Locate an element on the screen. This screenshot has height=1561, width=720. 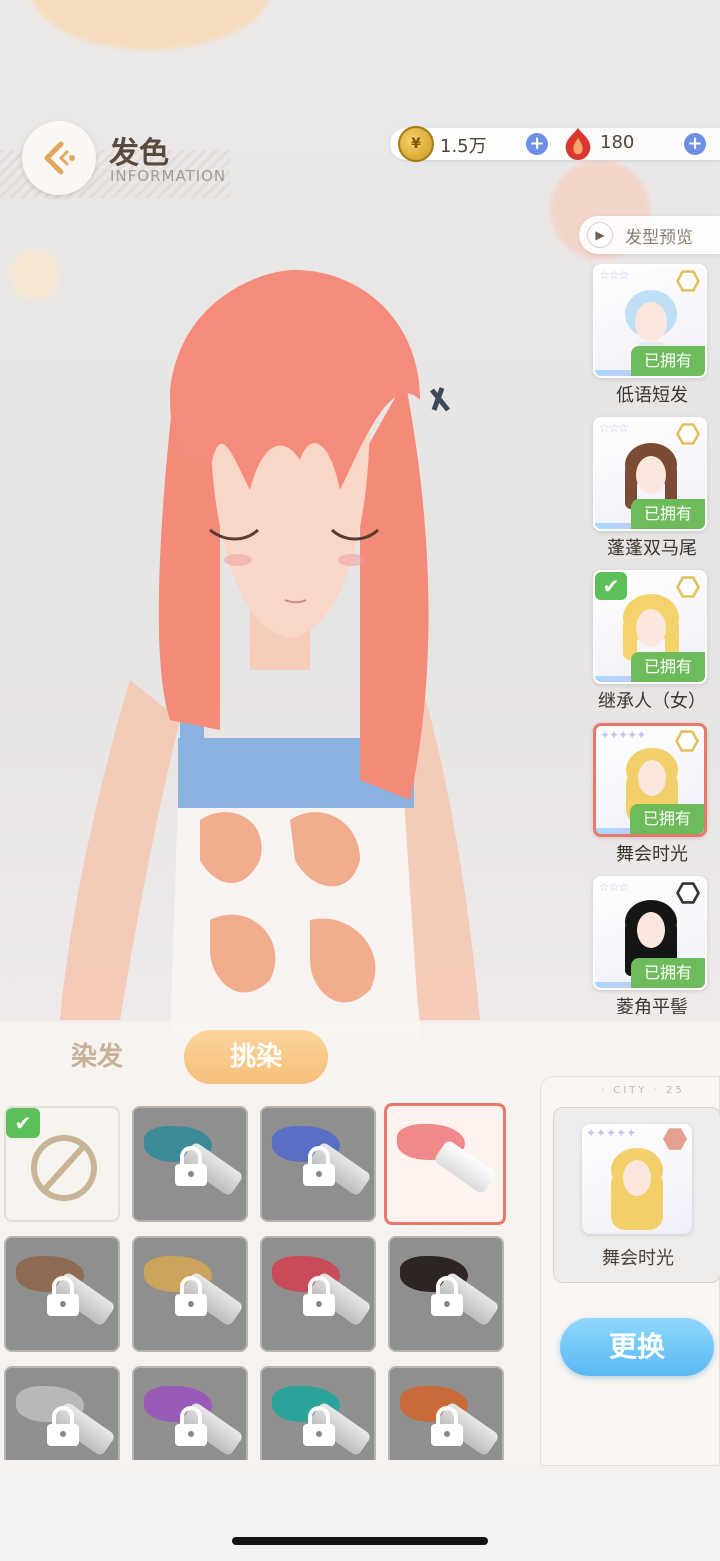
swatch-none: ✔ is located at coordinates (62, 1164).